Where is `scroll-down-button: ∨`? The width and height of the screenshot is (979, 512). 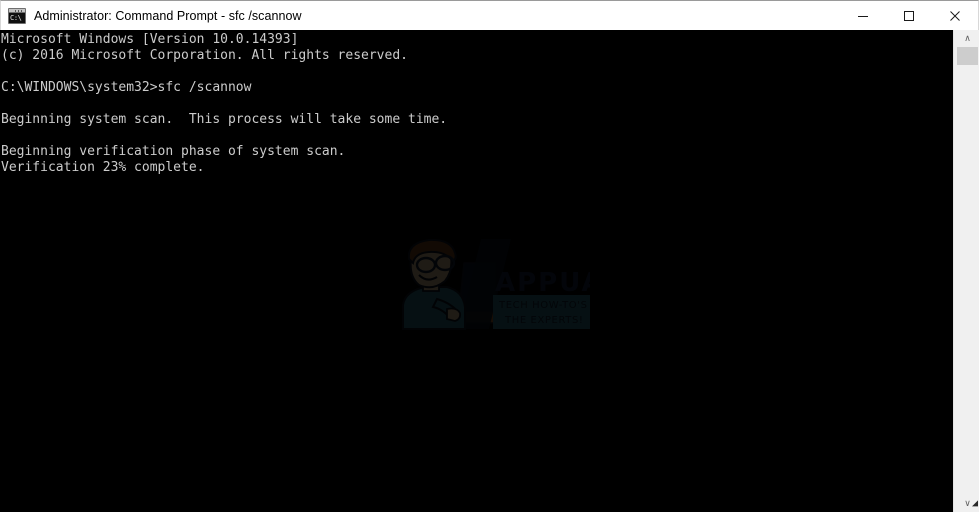
scroll-down-button: ∨ is located at coordinates (967, 503).